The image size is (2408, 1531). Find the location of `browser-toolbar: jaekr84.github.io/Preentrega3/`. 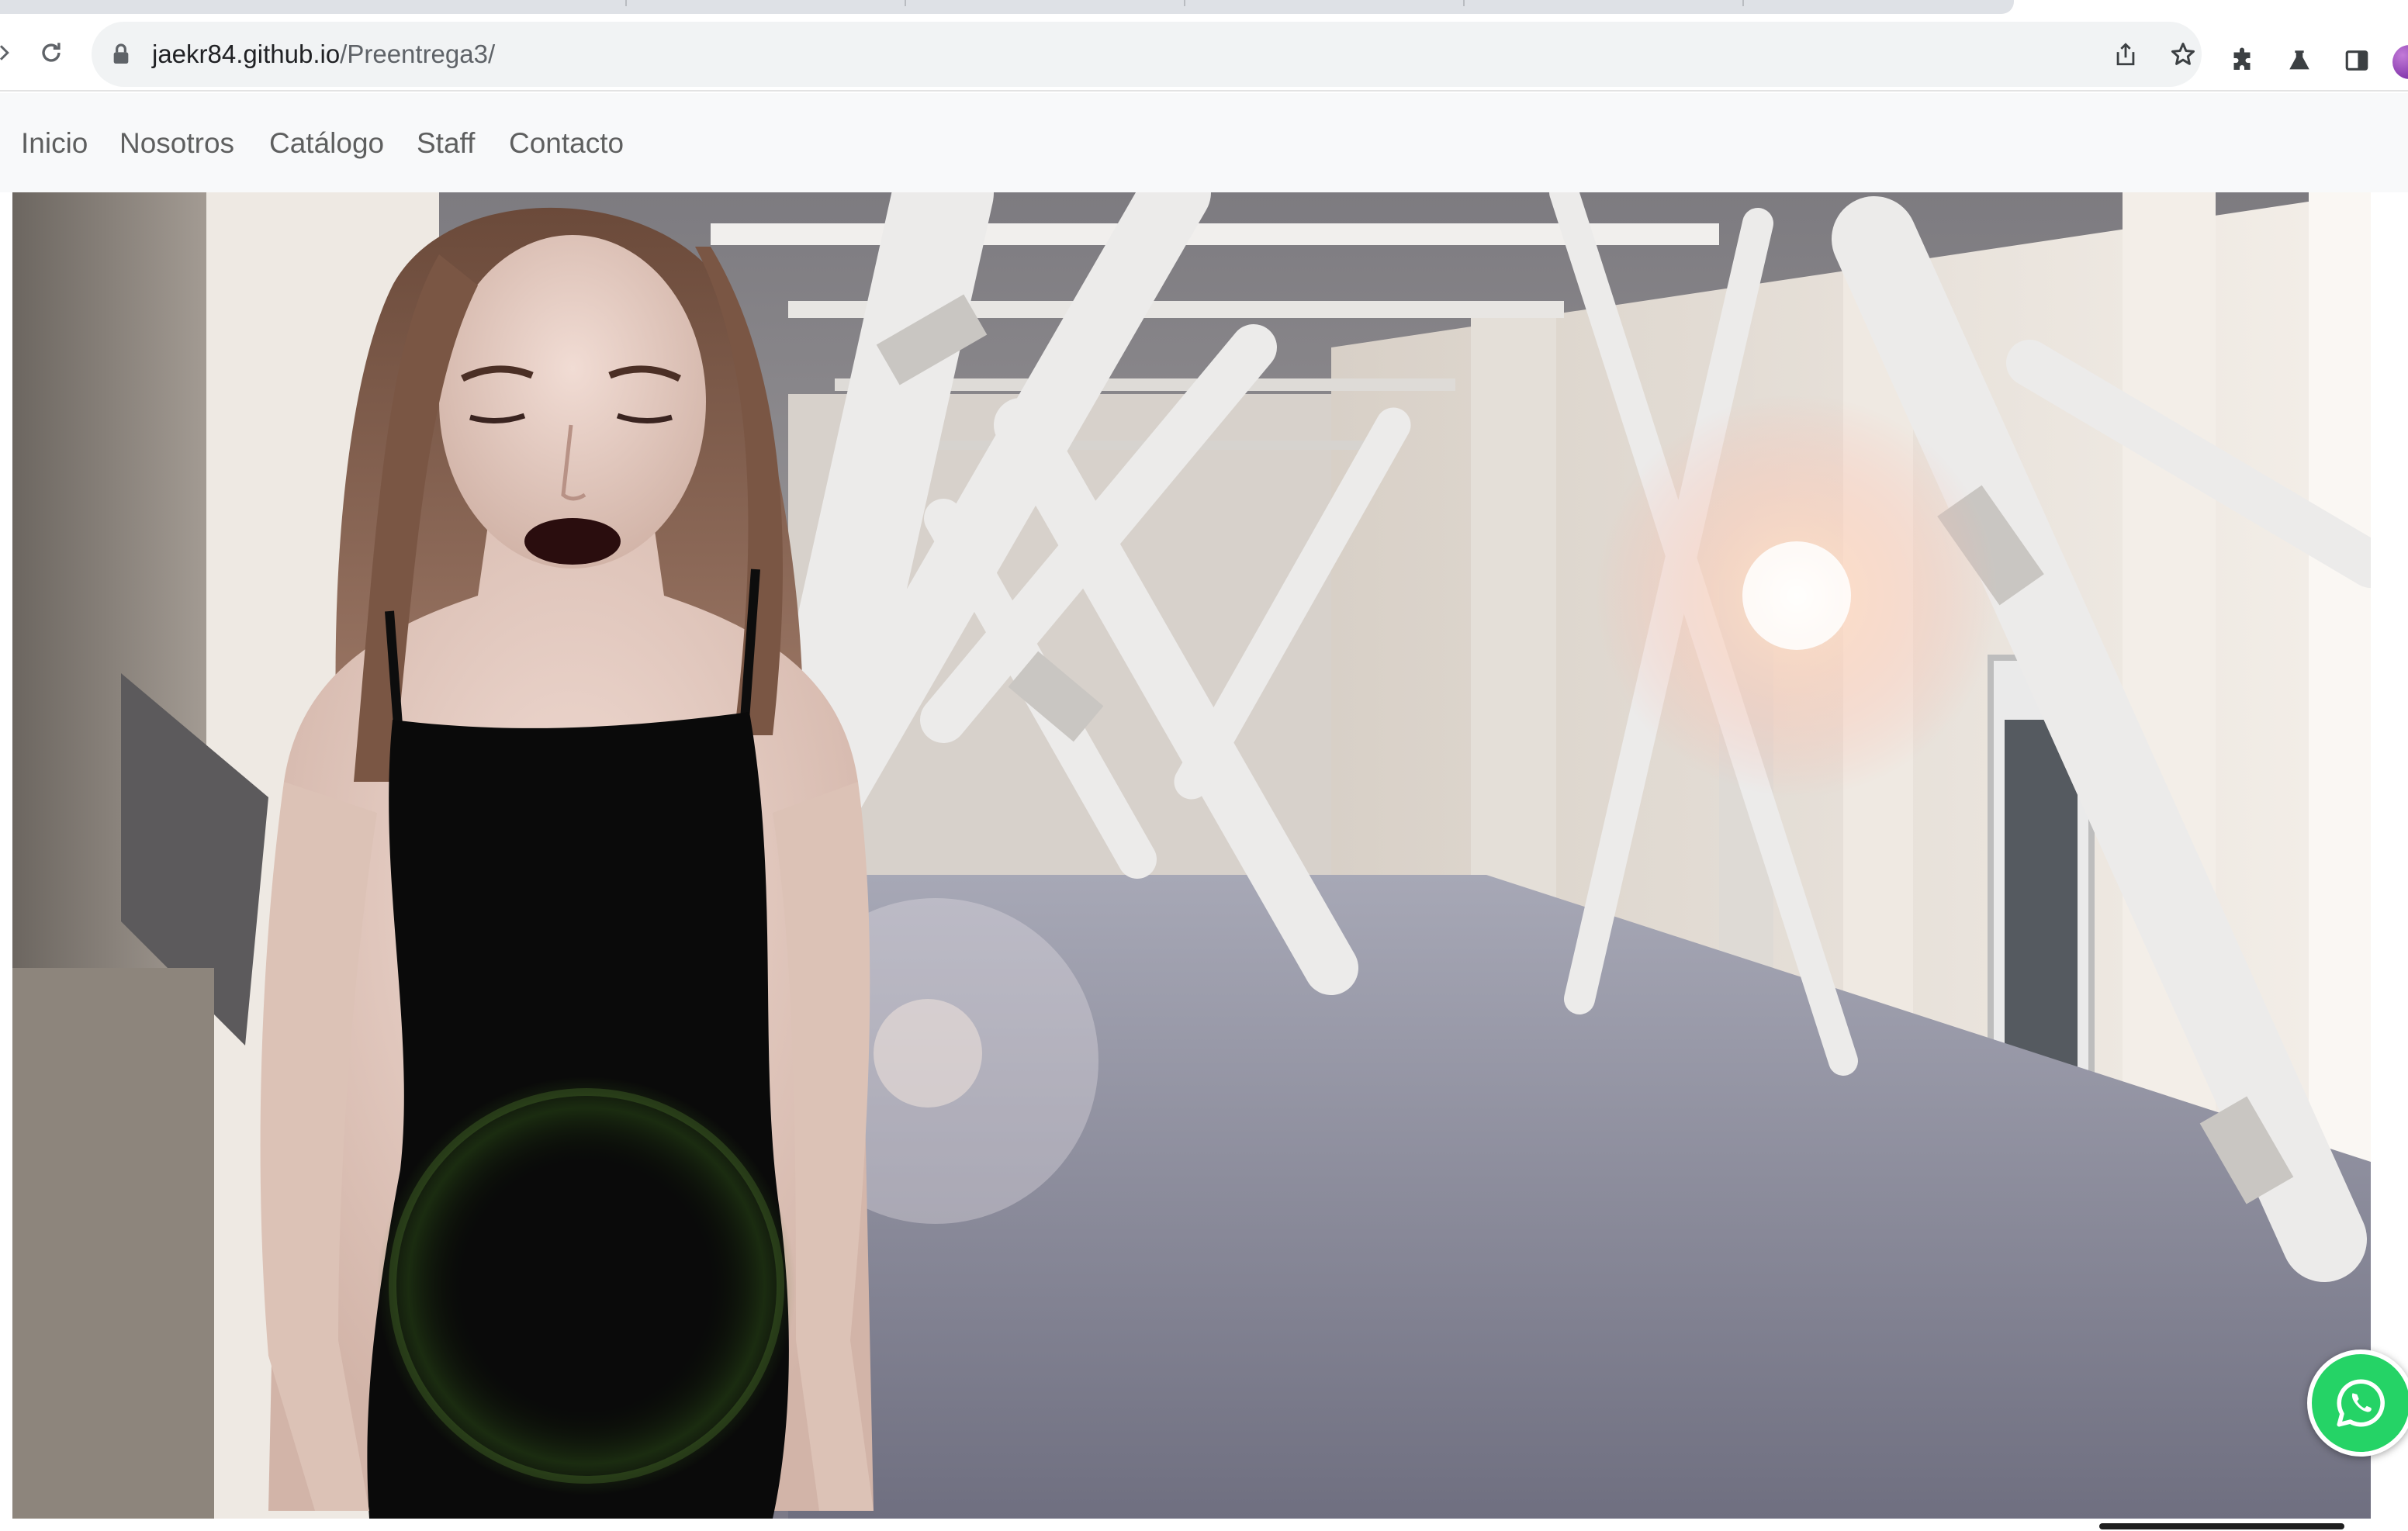

browser-toolbar: jaekr84.github.io/Preentrega3/ is located at coordinates (1204, 53).